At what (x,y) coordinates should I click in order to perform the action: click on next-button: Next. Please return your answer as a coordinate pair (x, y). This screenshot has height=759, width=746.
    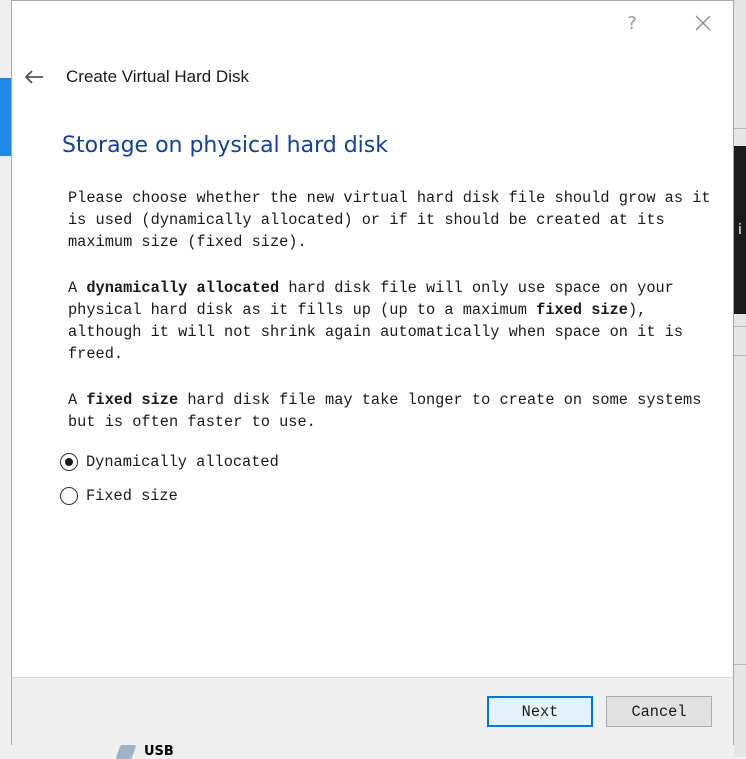
    Looking at the image, I should click on (540, 711).